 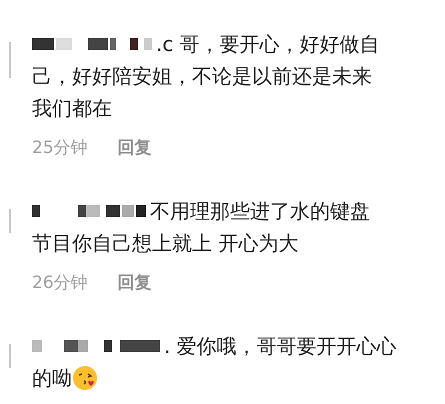 What do you see at coordinates (72, 108) in the screenshot?
I see `comment-text: 我们都在` at bounding box center [72, 108].